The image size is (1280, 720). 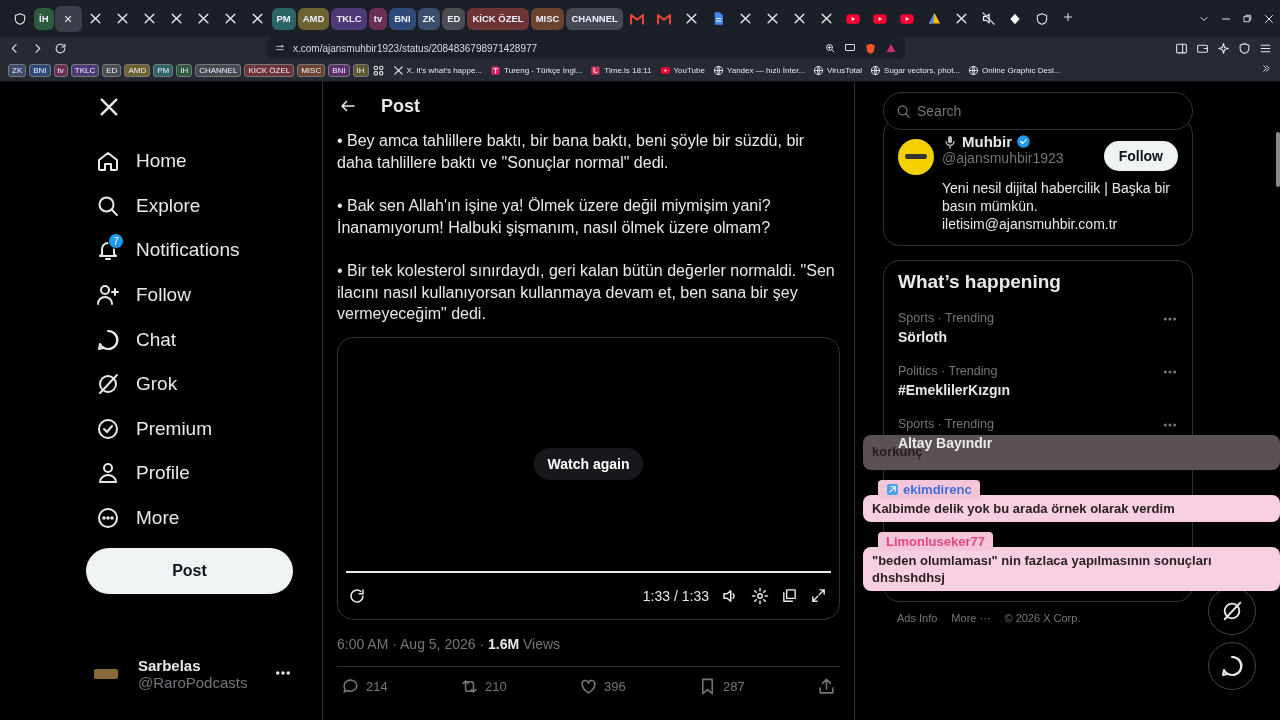 What do you see at coordinates (1038, 111) in the screenshot?
I see `search-field: Search` at bounding box center [1038, 111].